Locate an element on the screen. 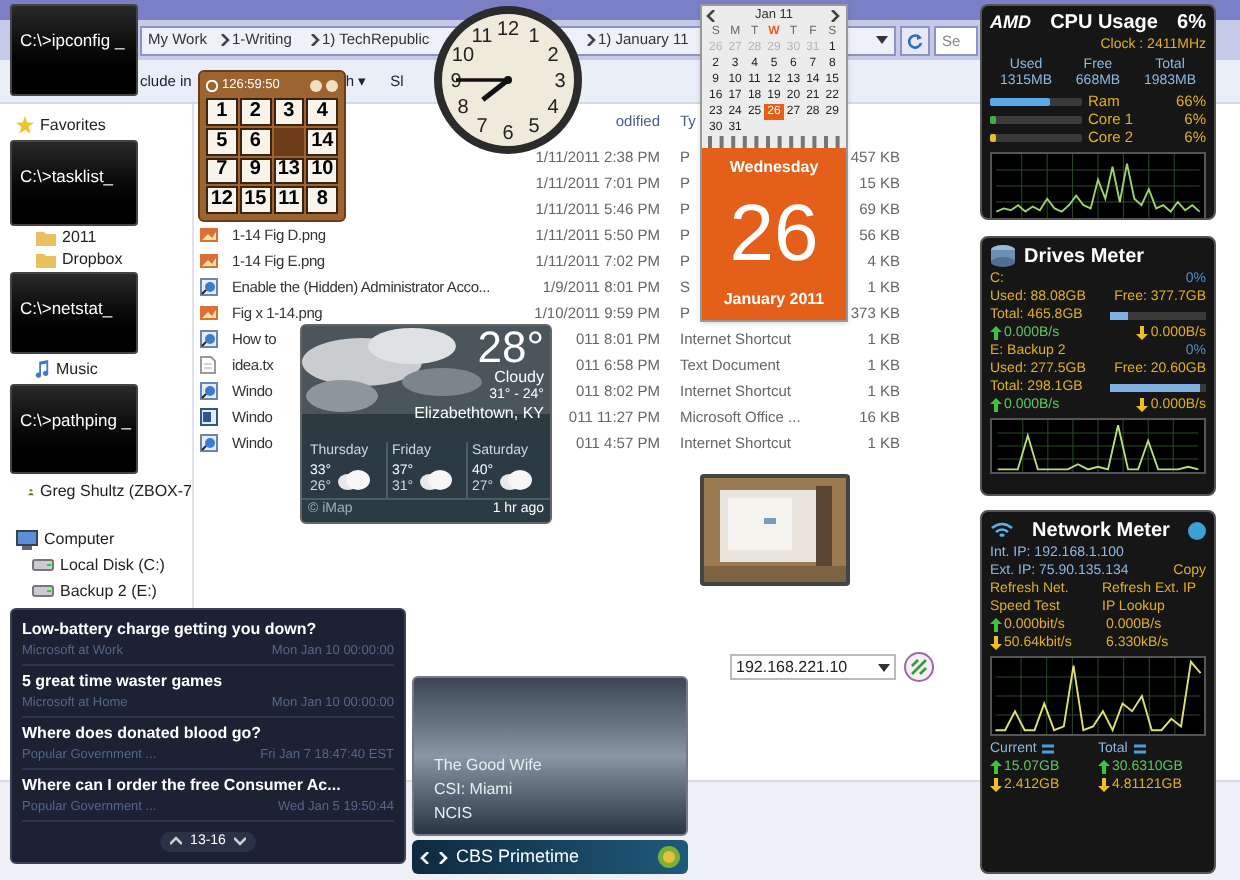  next-page-button is located at coordinates (239, 842).